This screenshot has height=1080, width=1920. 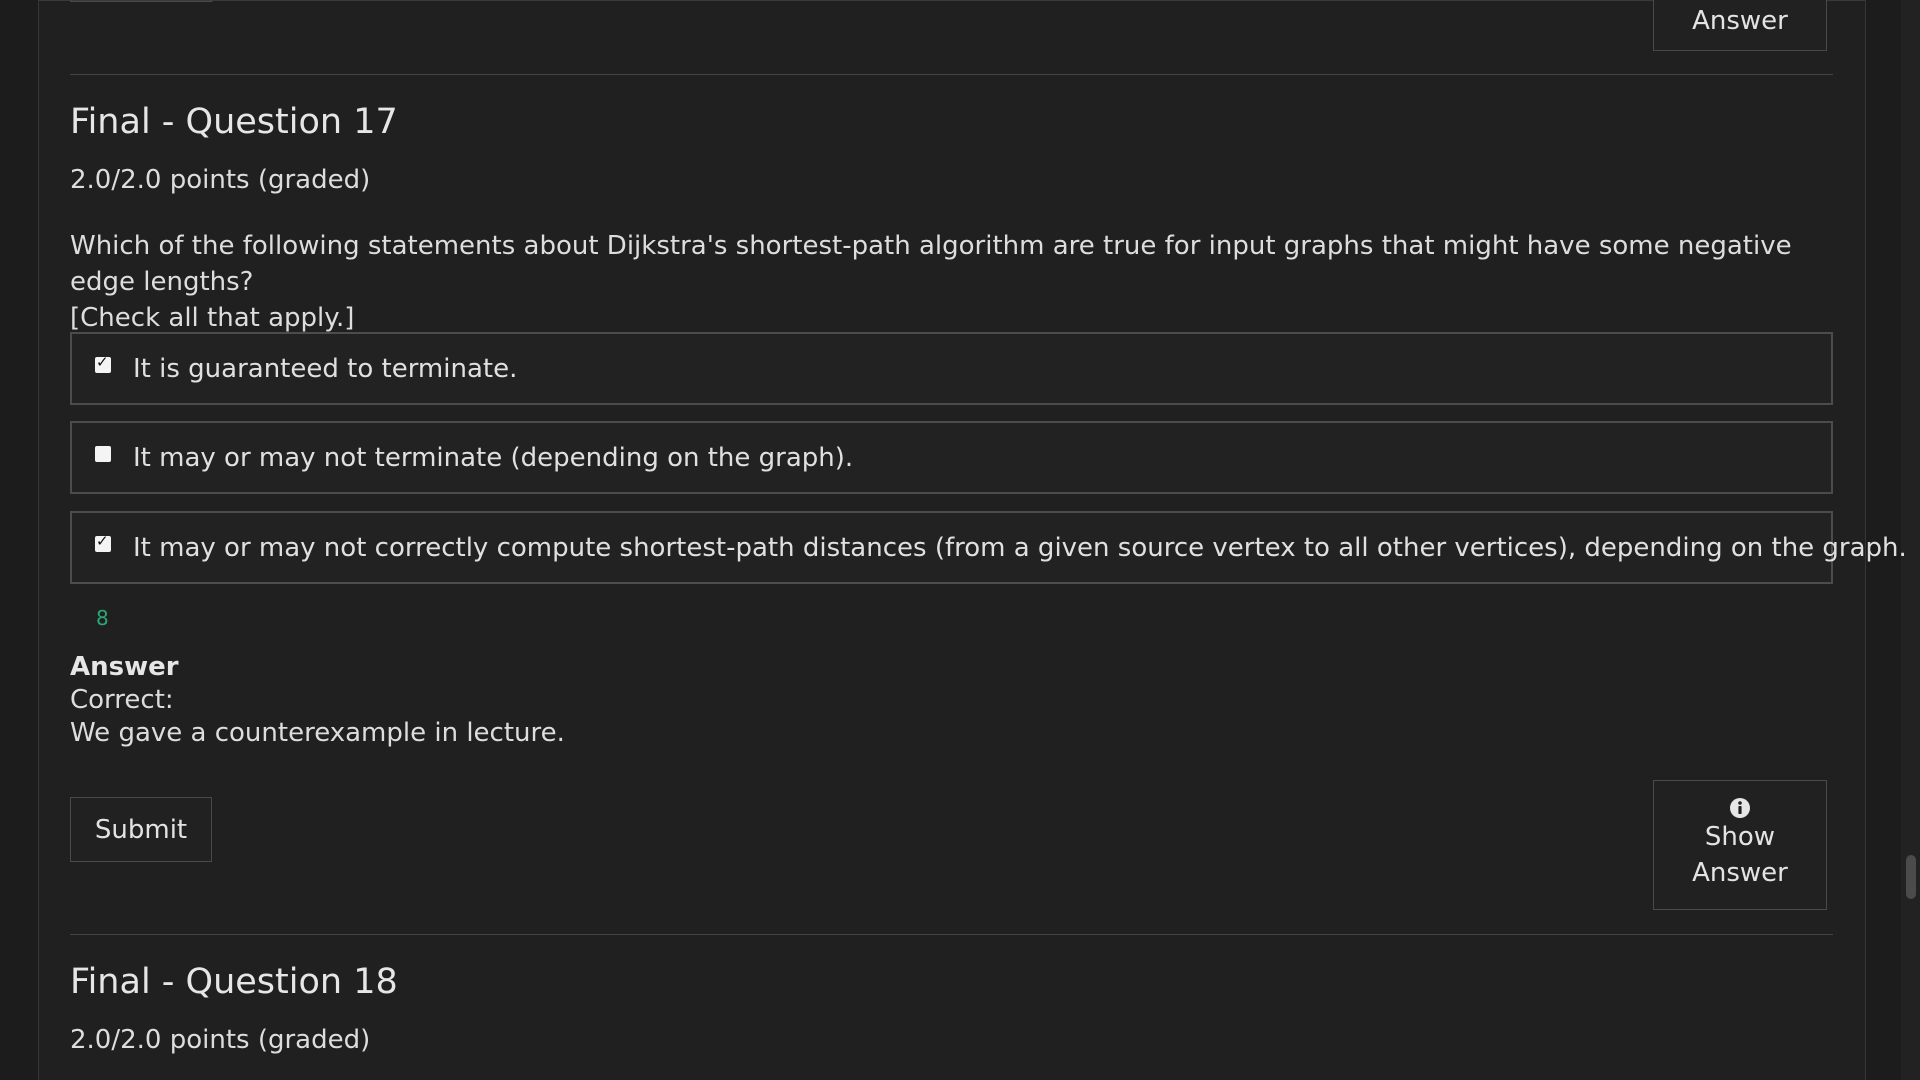 What do you see at coordinates (124, 667) in the screenshot?
I see `answer-heading: Answer` at bounding box center [124, 667].